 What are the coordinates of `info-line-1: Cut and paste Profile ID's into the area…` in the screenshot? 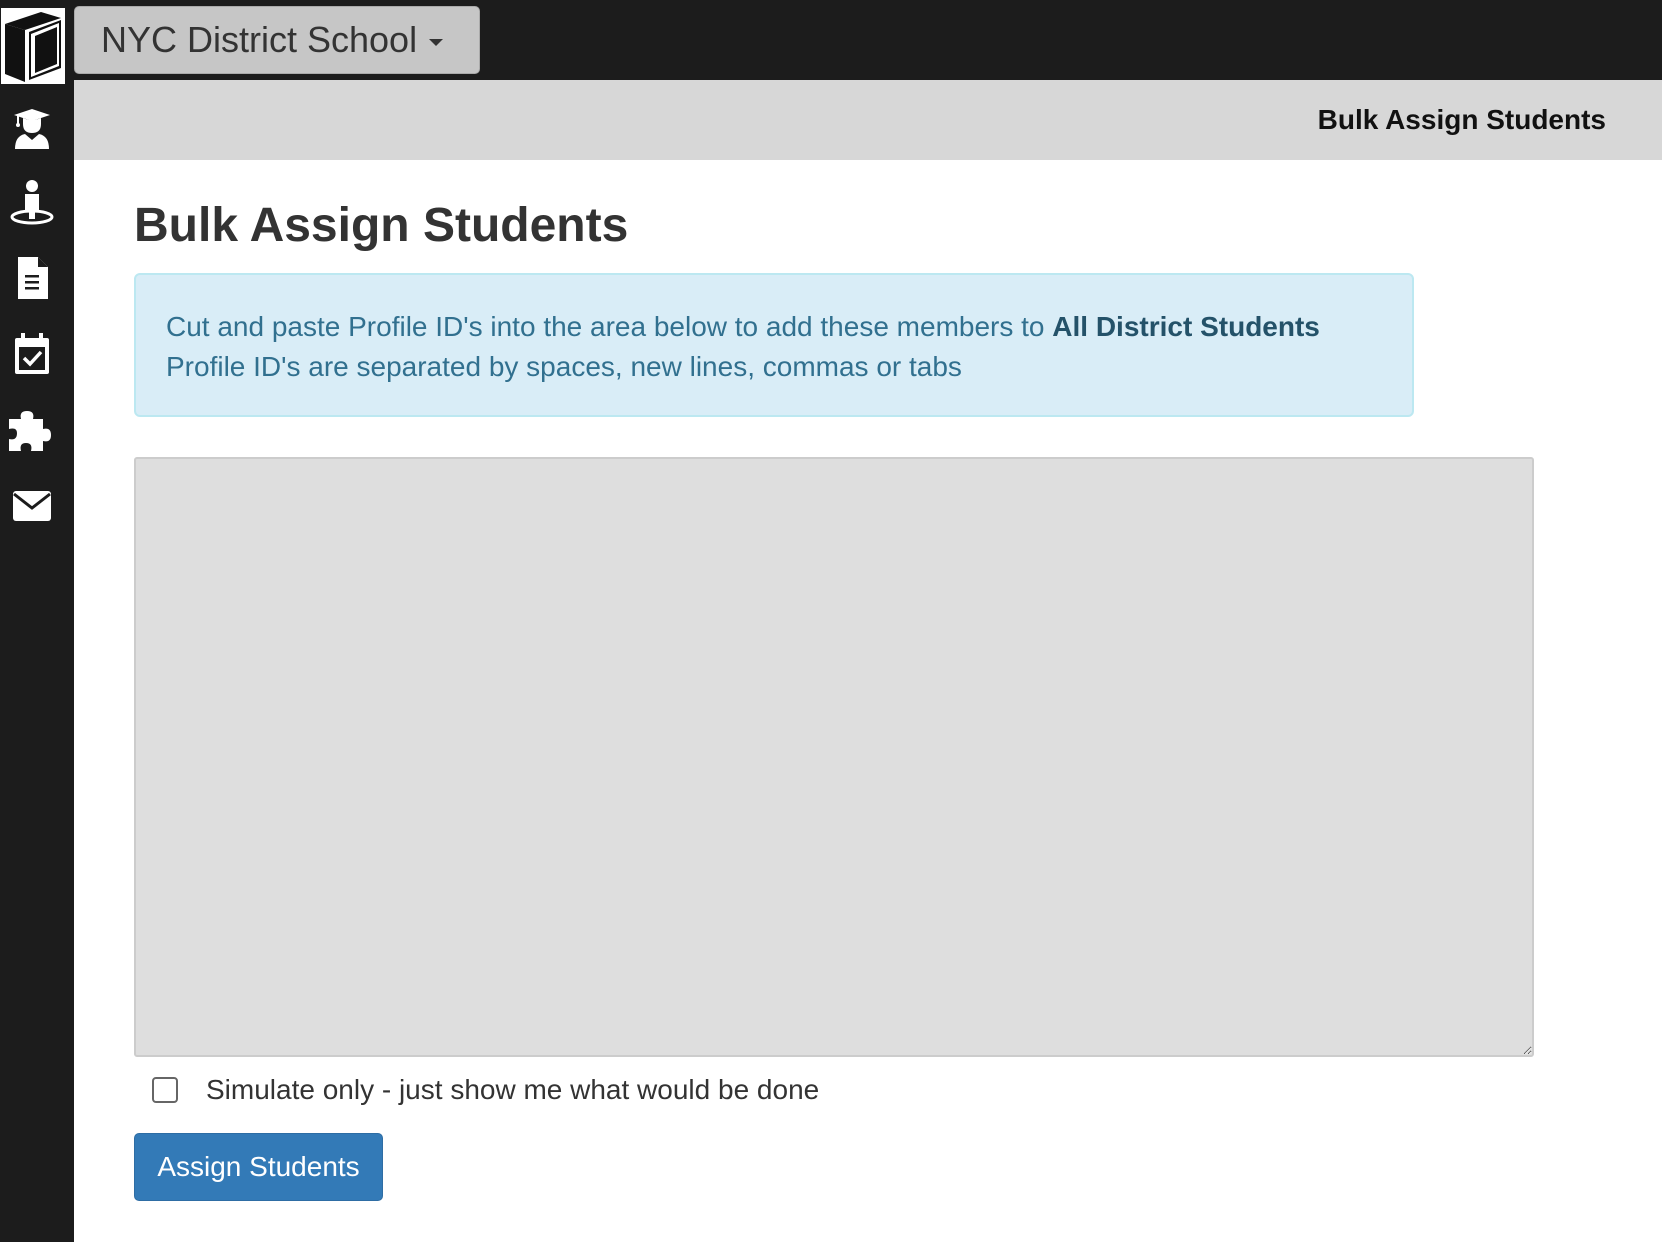 It's located at (774, 327).